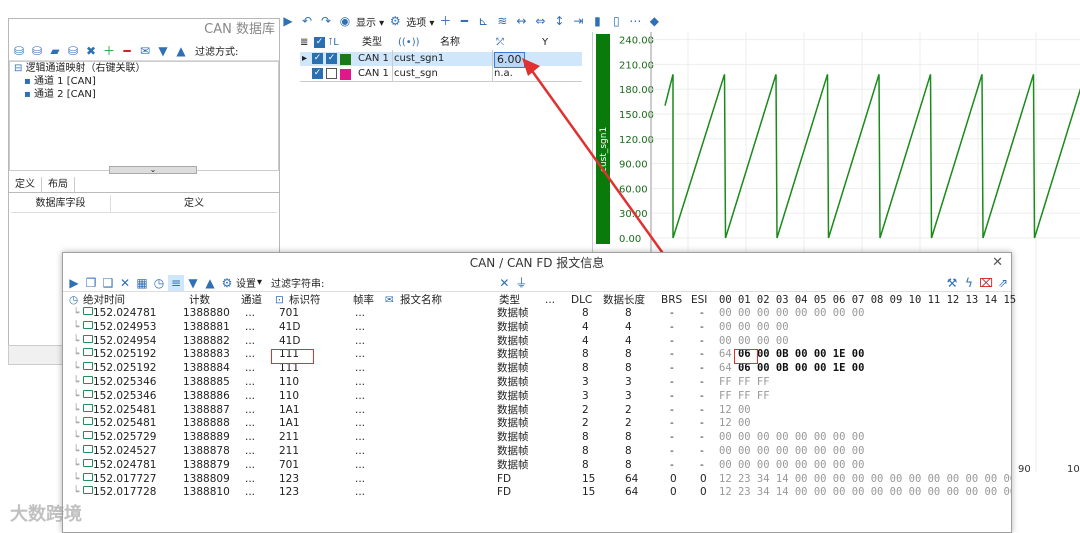 The image size is (1080, 533). I want to click on col-channel: 通道, so click(251, 300).